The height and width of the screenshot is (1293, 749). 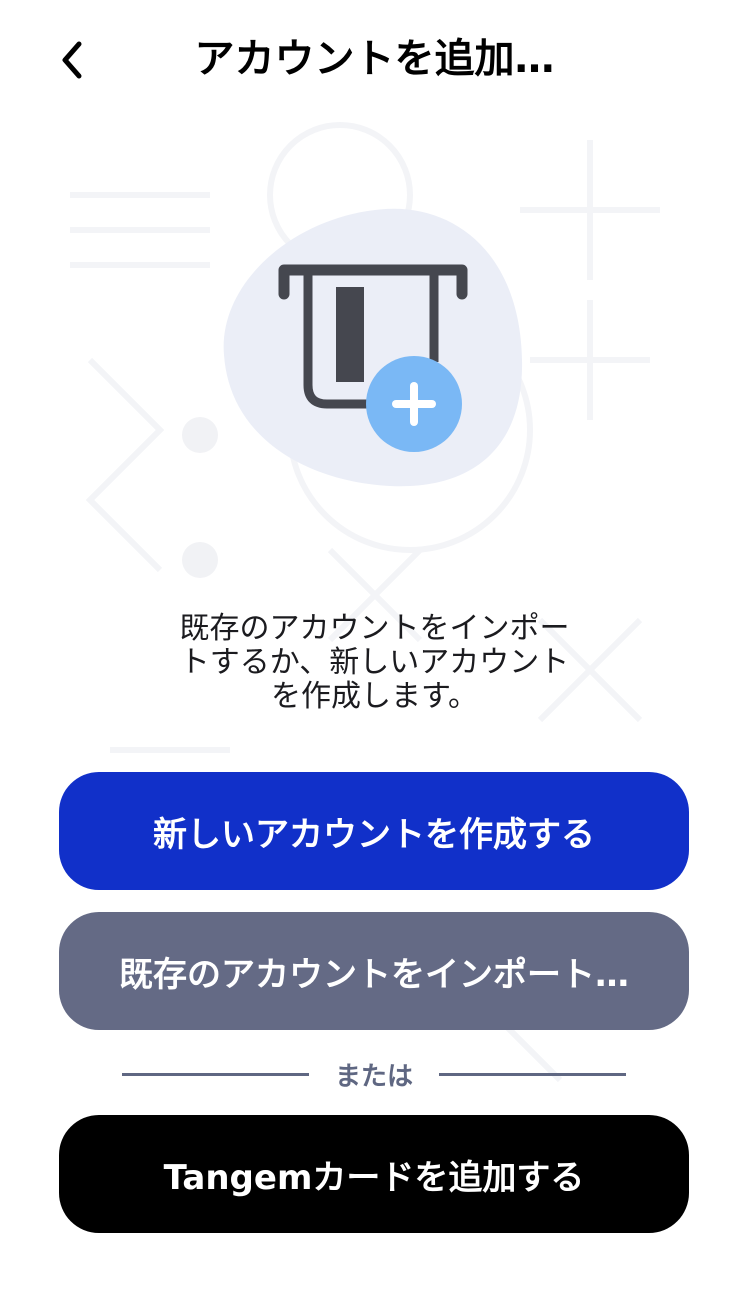 What do you see at coordinates (374, 1177) in the screenshot?
I see `add-tangem-card-label: Tangemカードを追加する` at bounding box center [374, 1177].